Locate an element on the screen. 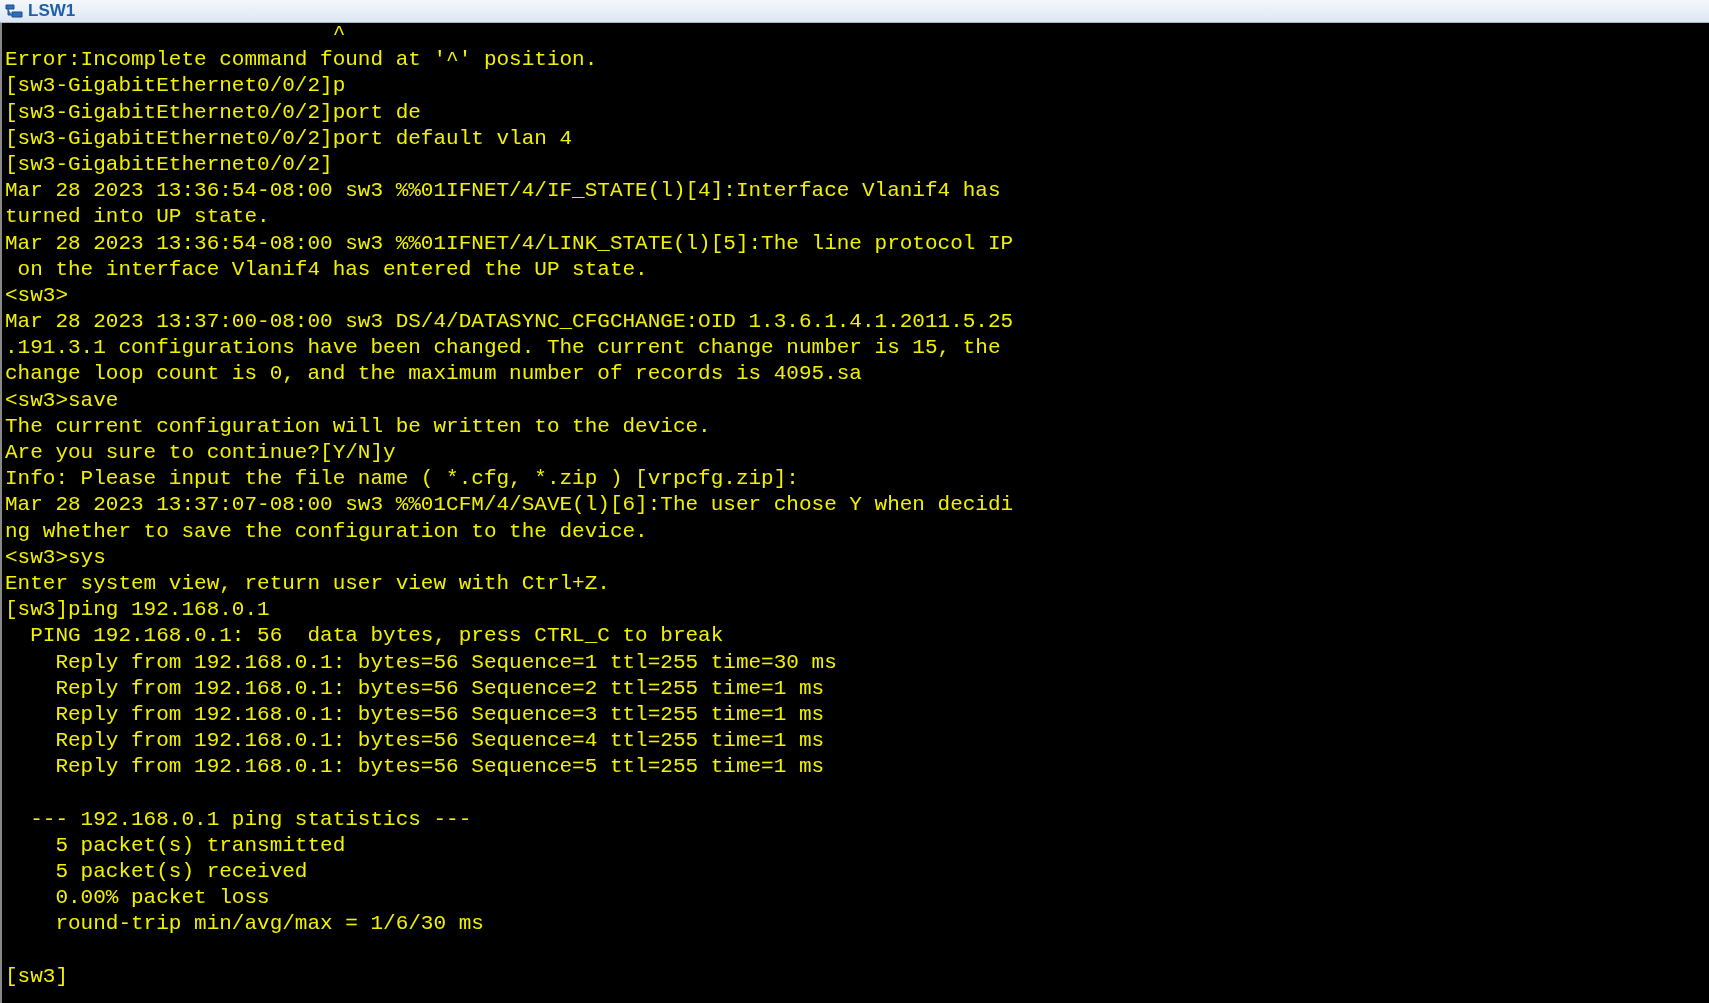 The height and width of the screenshot is (1003, 1709). terminal-line: Info: Please input the file name ( *.cfg, *.zip ) [vrpcfg.zip]: is located at coordinates (402, 479).